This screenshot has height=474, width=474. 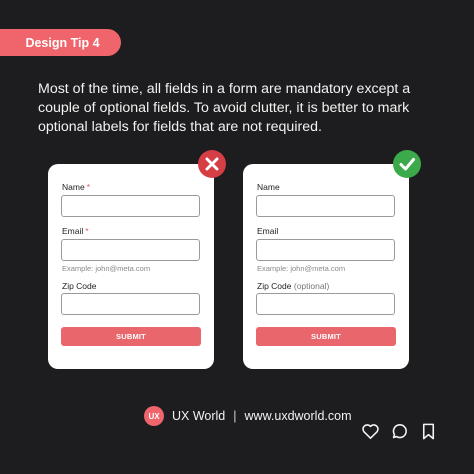 What do you see at coordinates (79, 286) in the screenshot?
I see `zip-code-label: Zip Code` at bounding box center [79, 286].